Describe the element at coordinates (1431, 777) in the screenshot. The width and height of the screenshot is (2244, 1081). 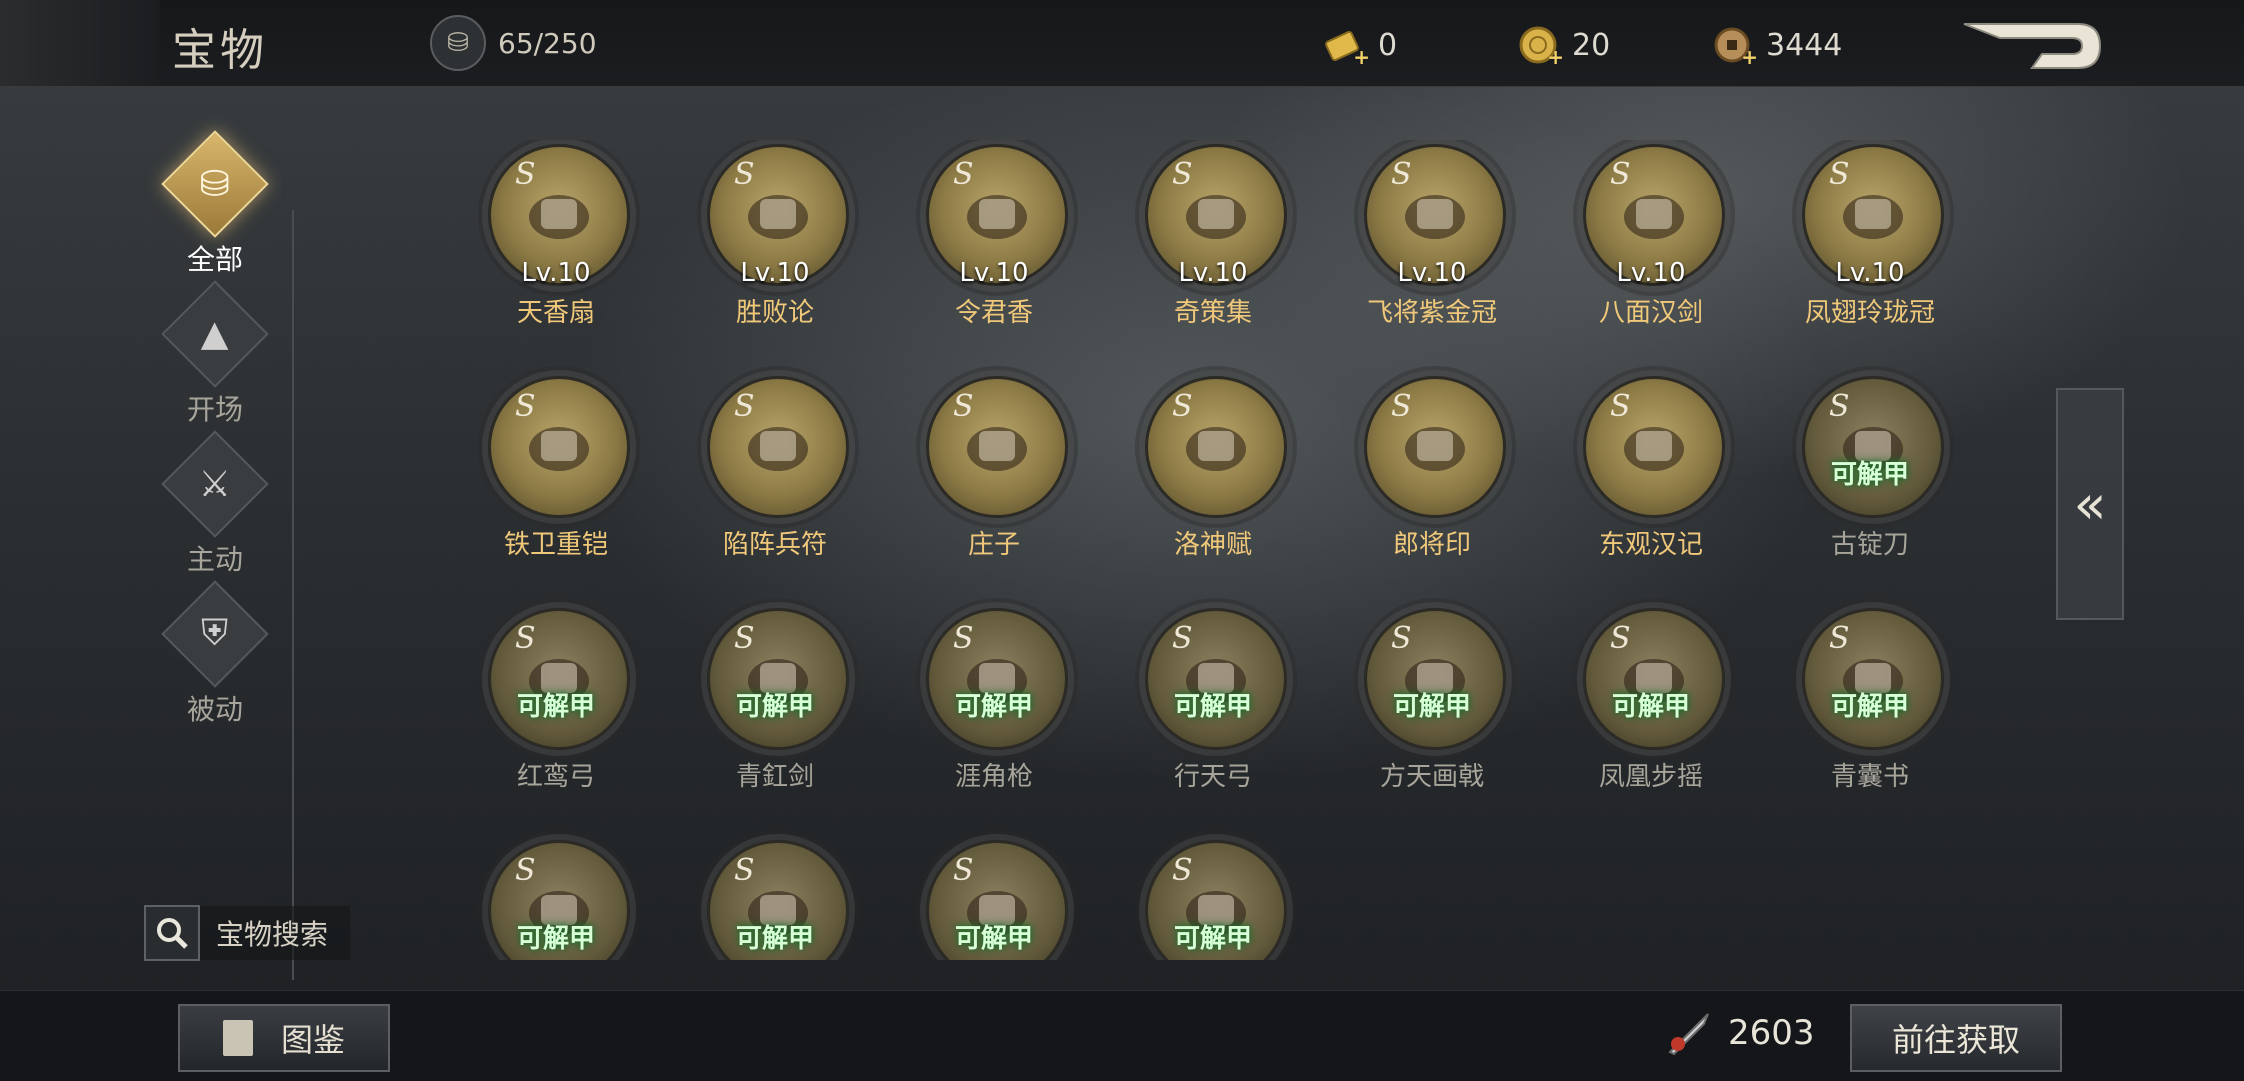
I see `treasure-name: 方天画戟` at that location.